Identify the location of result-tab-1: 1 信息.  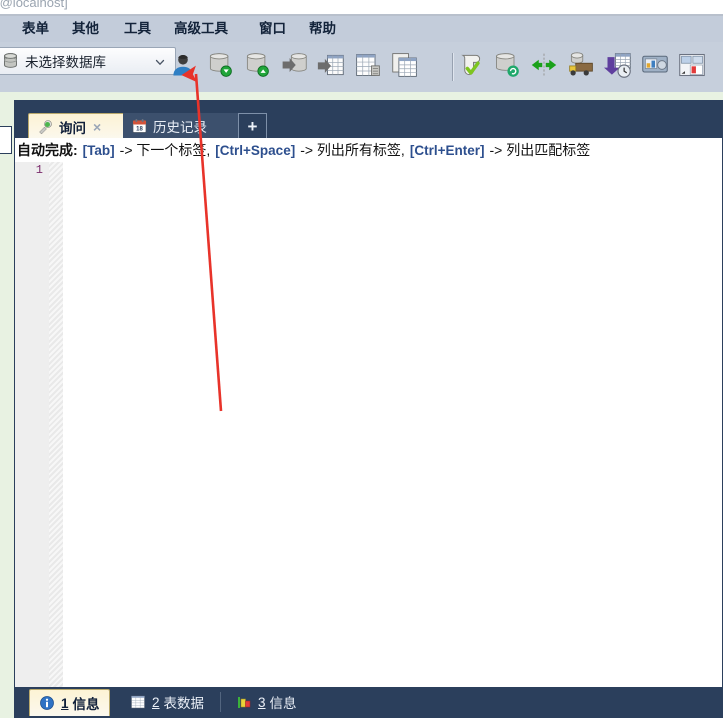
(69, 702).